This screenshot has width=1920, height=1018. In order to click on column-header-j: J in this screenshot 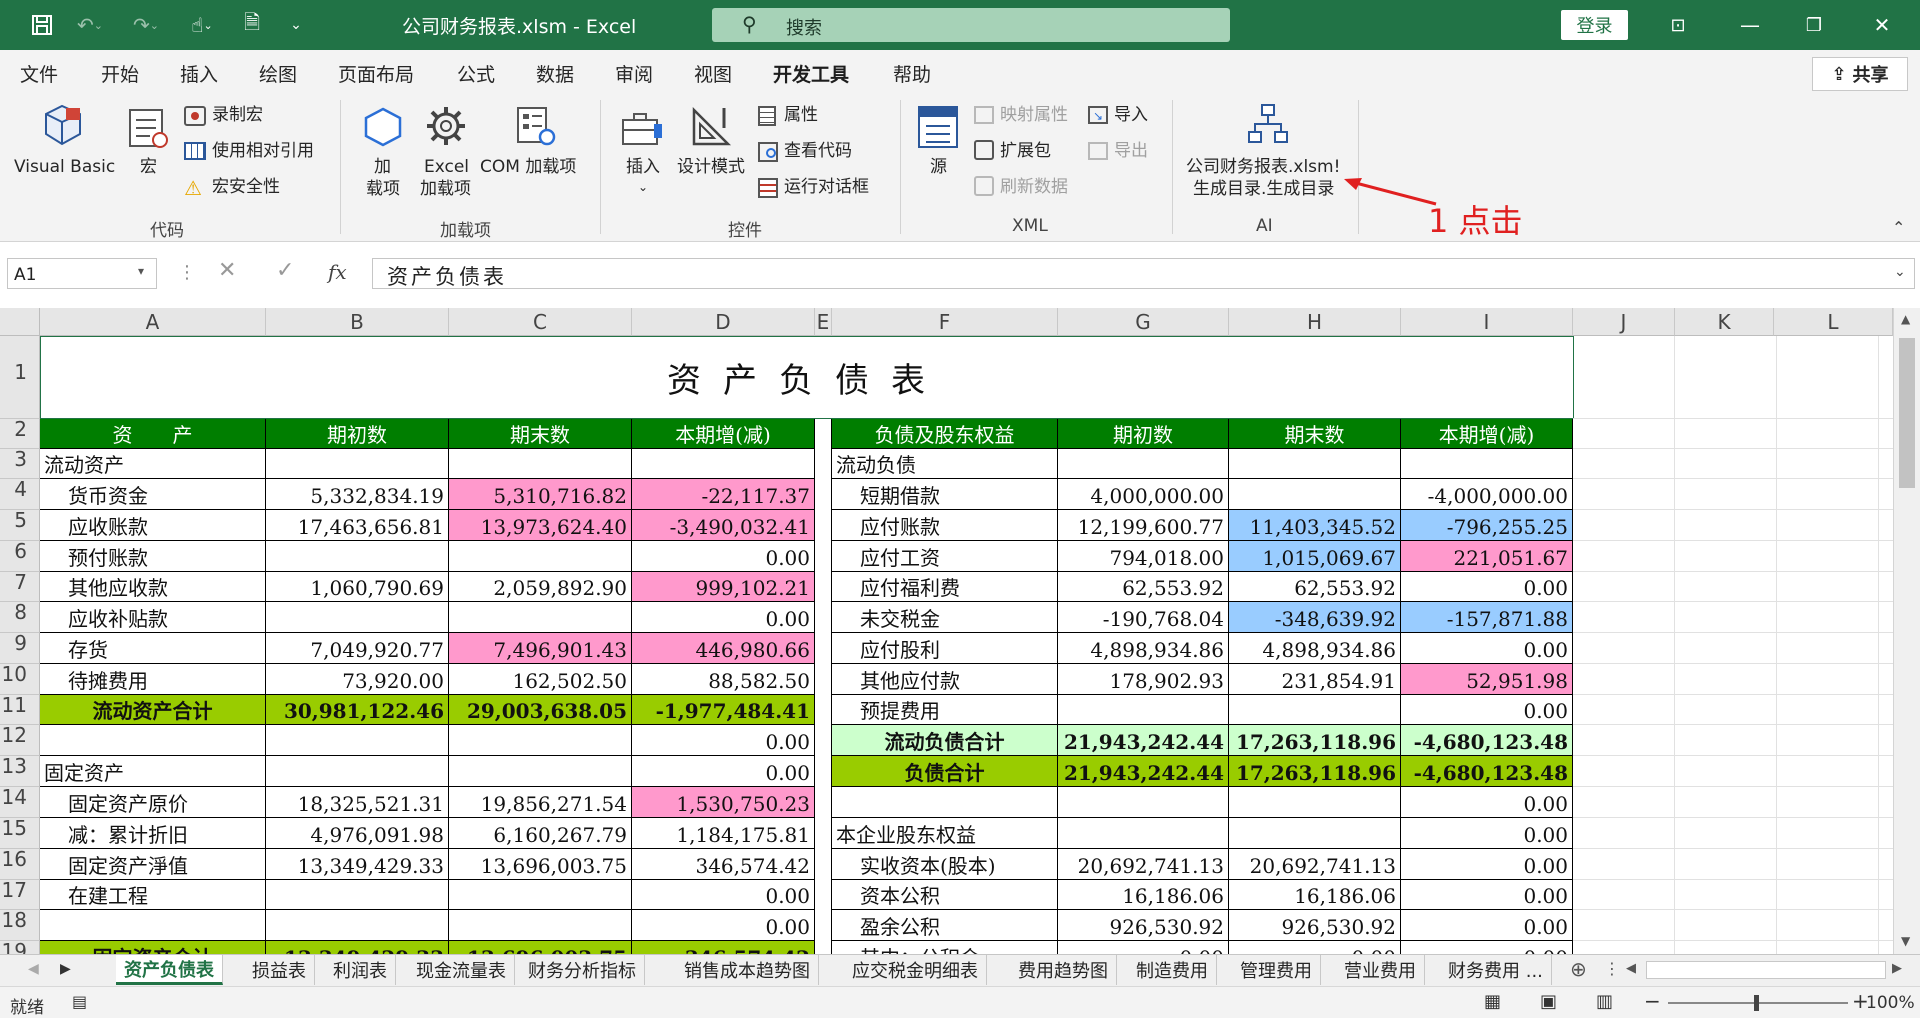, I will do `click(1624, 322)`.